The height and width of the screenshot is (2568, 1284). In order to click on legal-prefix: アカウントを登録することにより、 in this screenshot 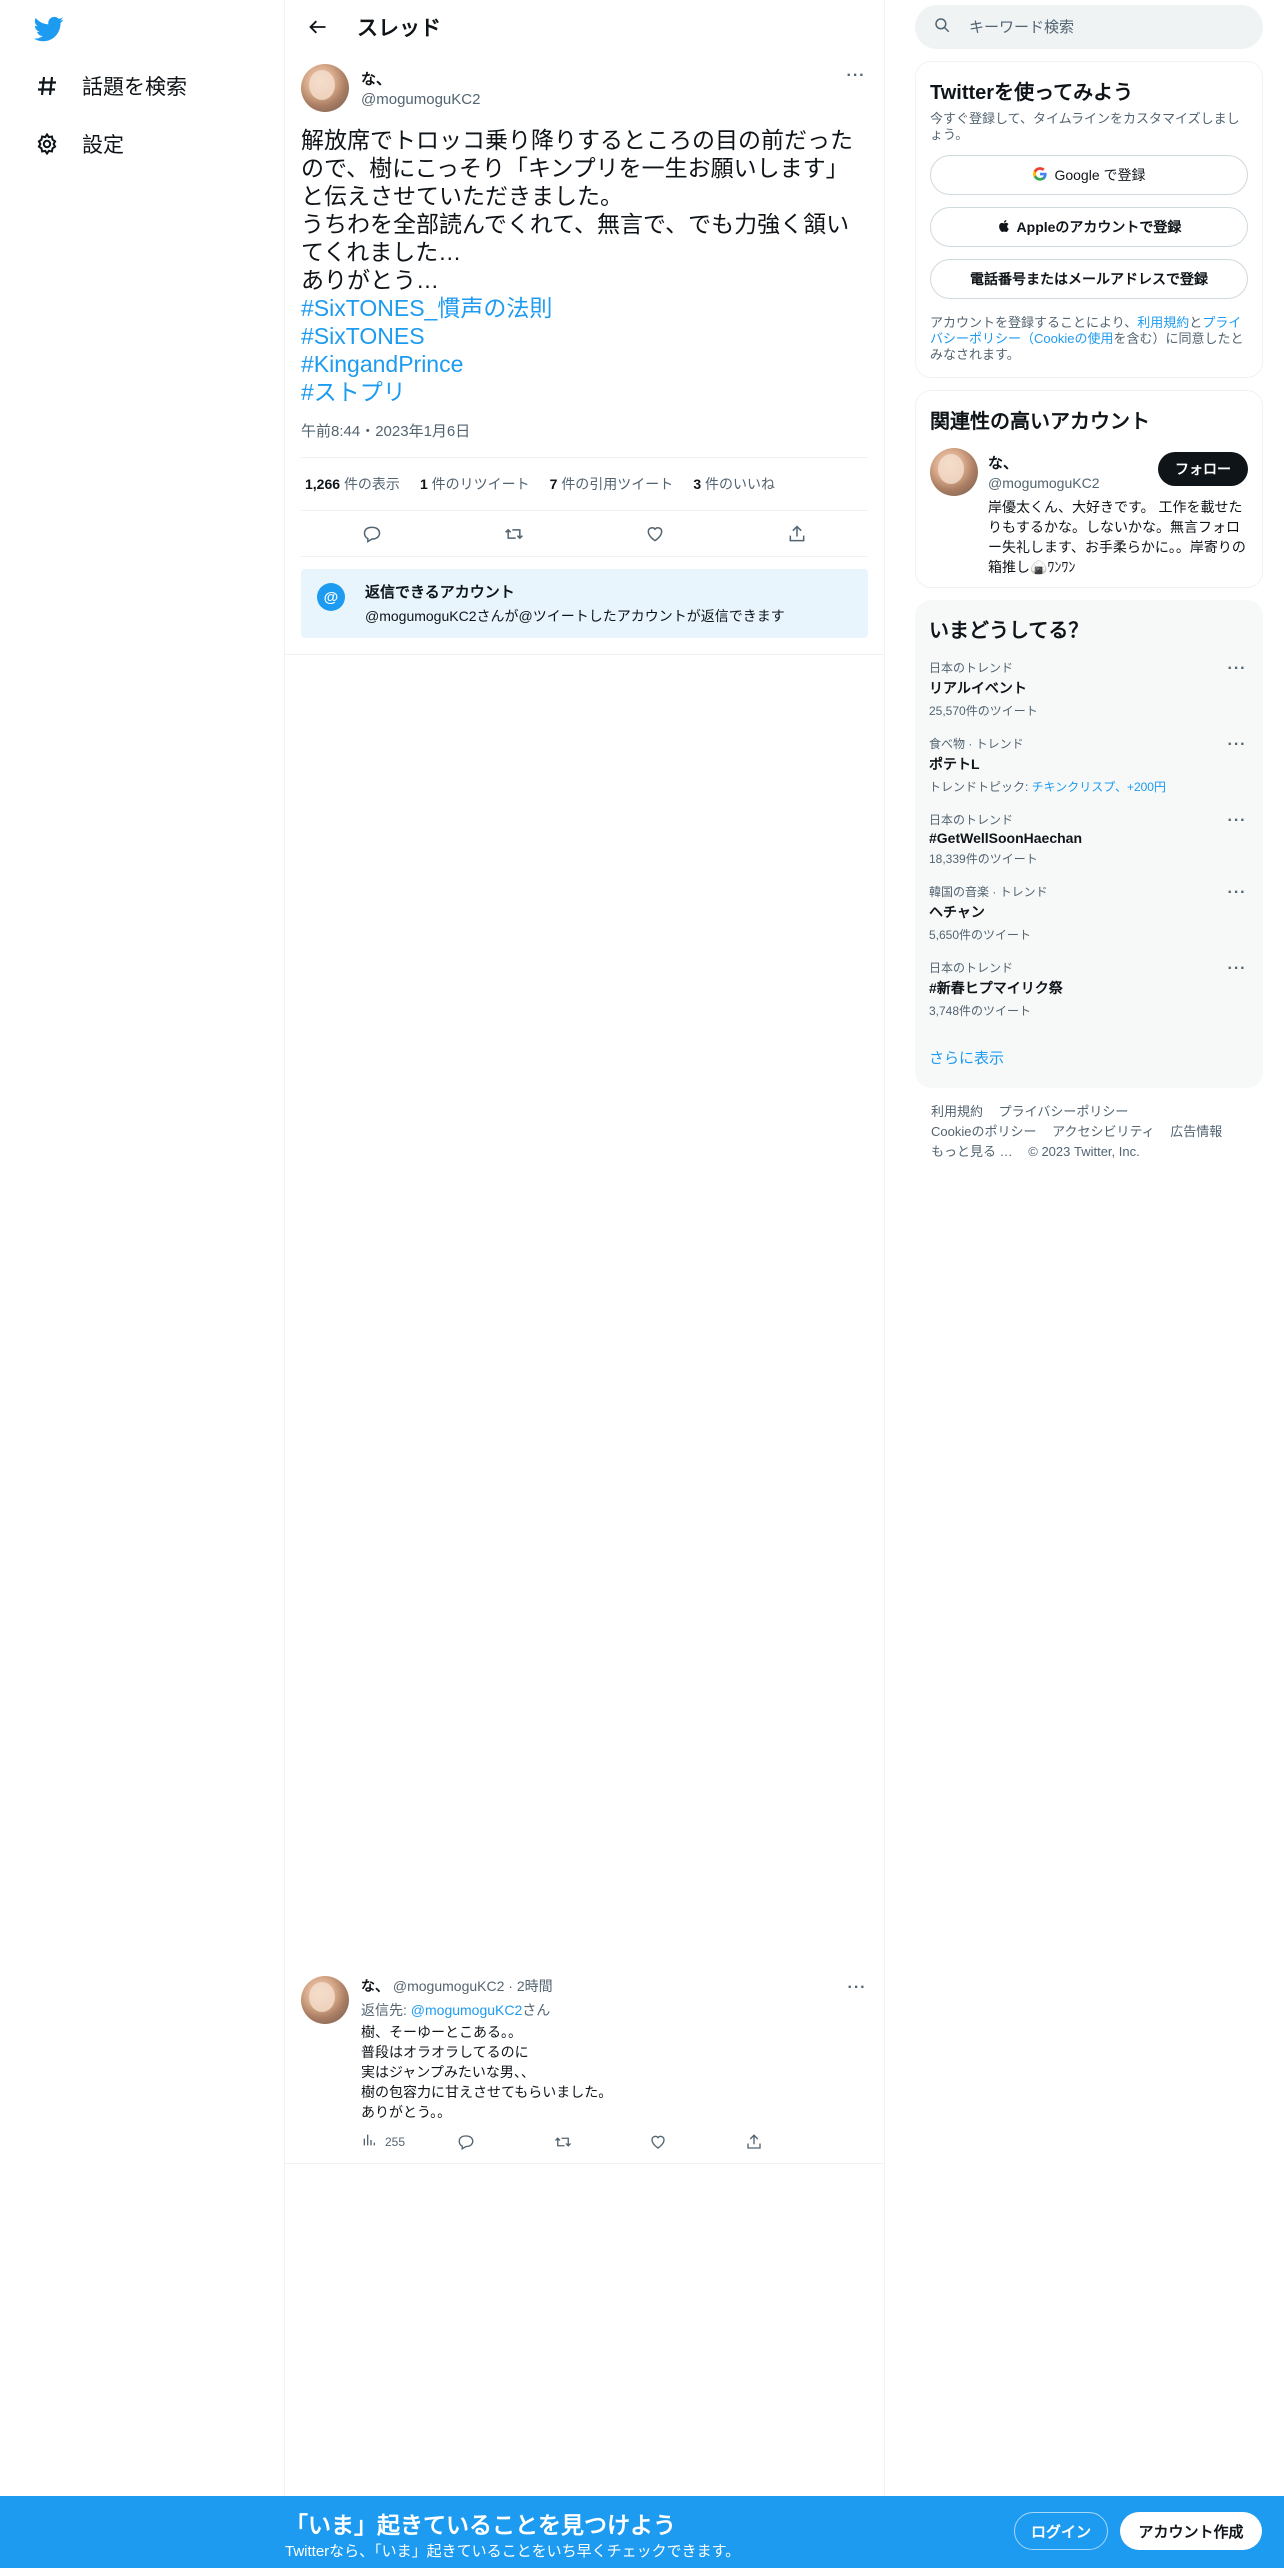, I will do `click(1034, 322)`.